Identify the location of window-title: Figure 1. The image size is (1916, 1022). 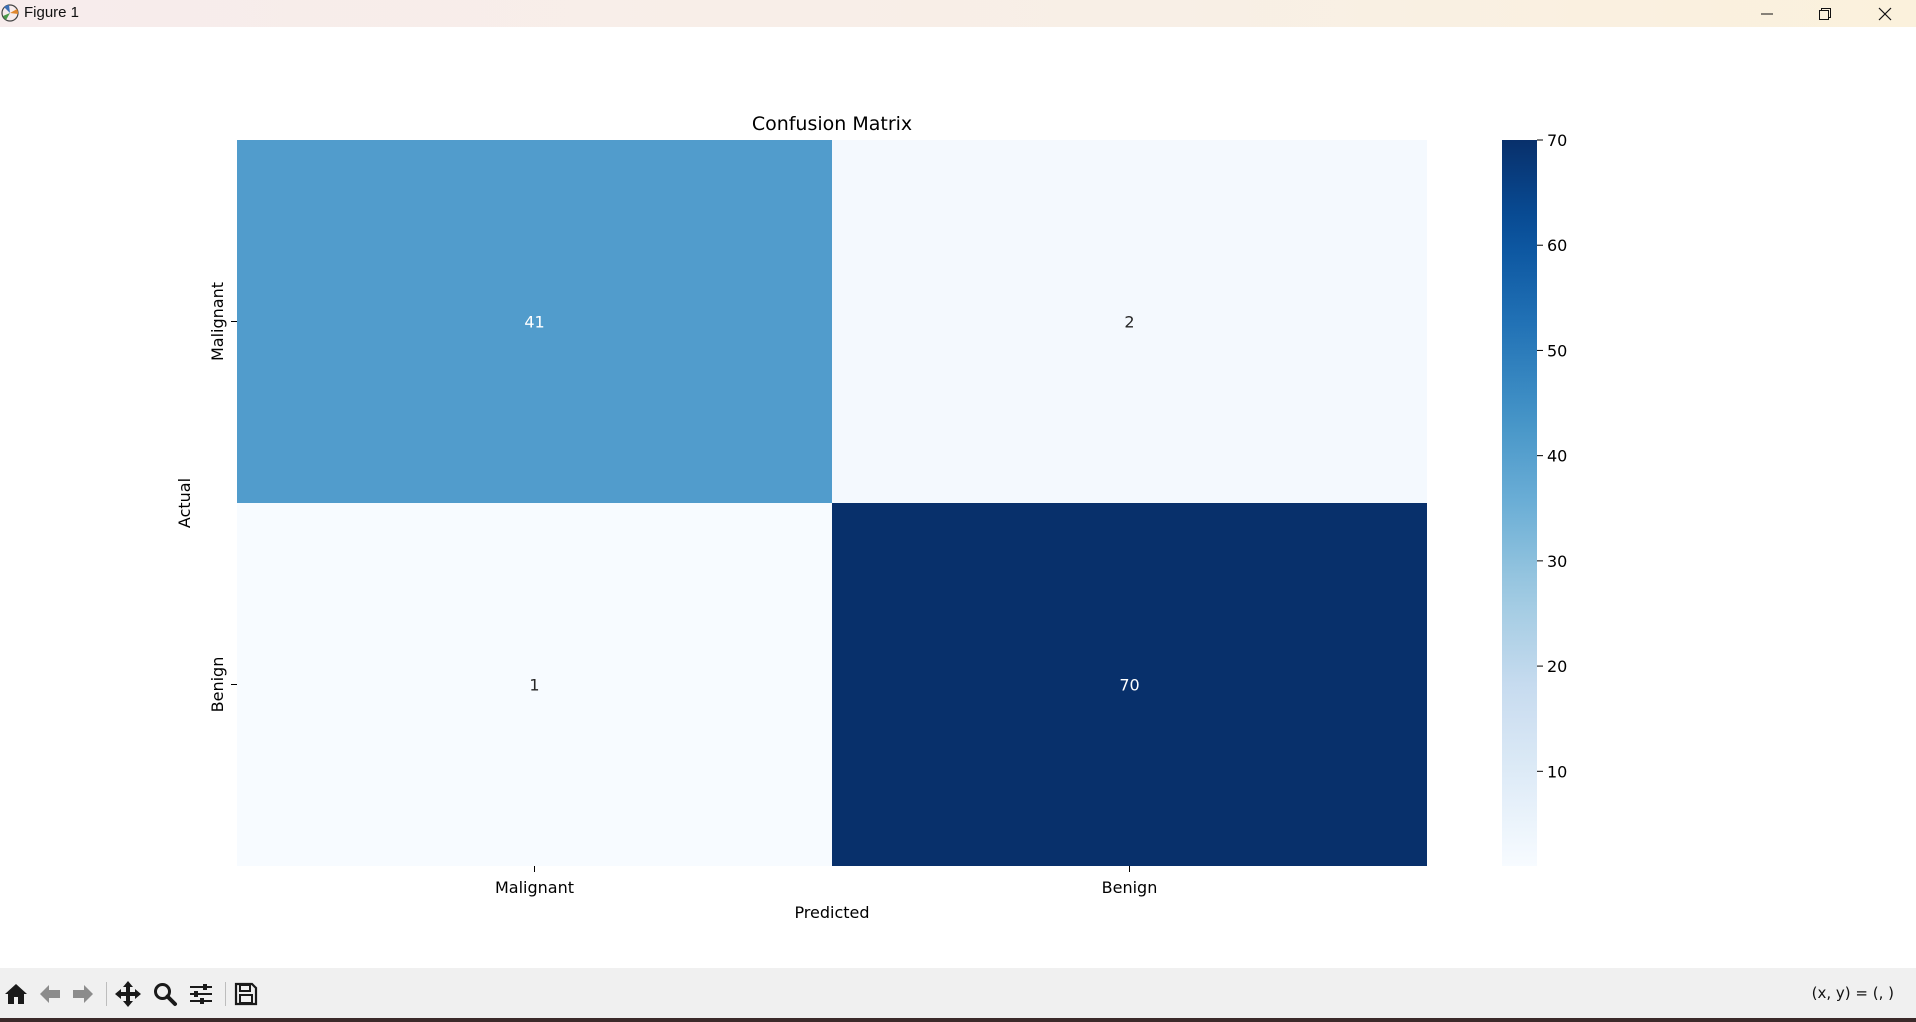
(52, 12).